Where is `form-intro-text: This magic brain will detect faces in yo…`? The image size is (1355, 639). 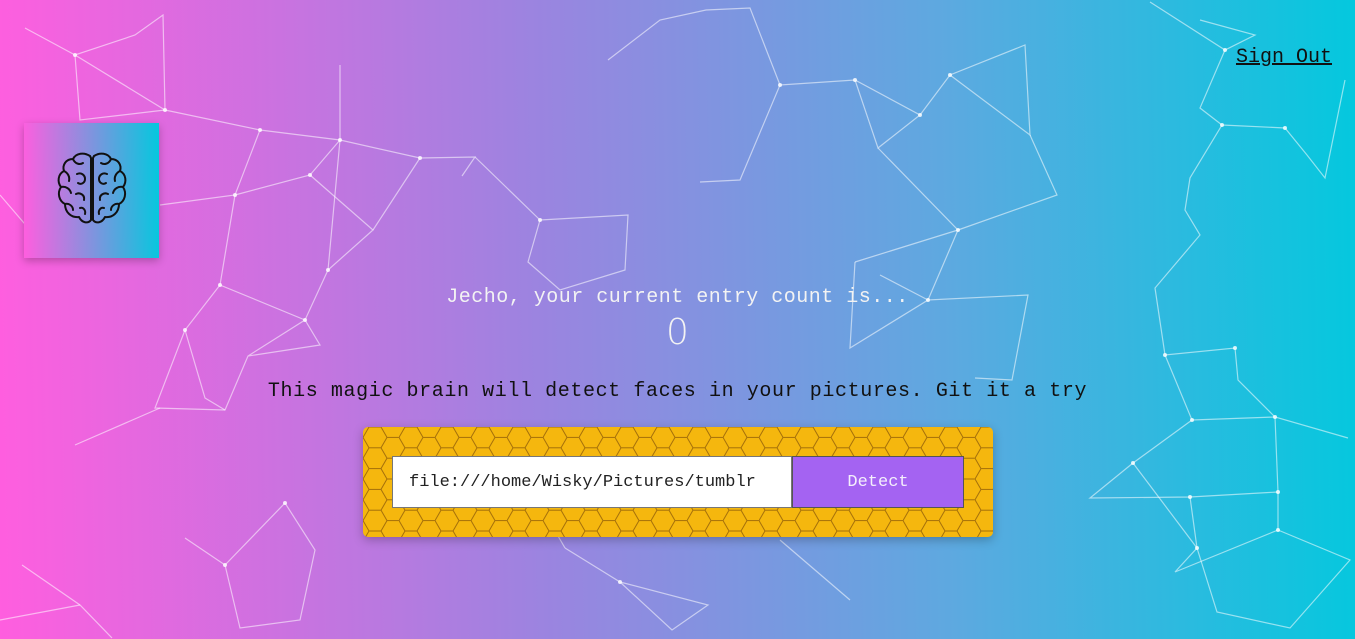 form-intro-text: This magic brain will detect faces in yo… is located at coordinates (677, 391).